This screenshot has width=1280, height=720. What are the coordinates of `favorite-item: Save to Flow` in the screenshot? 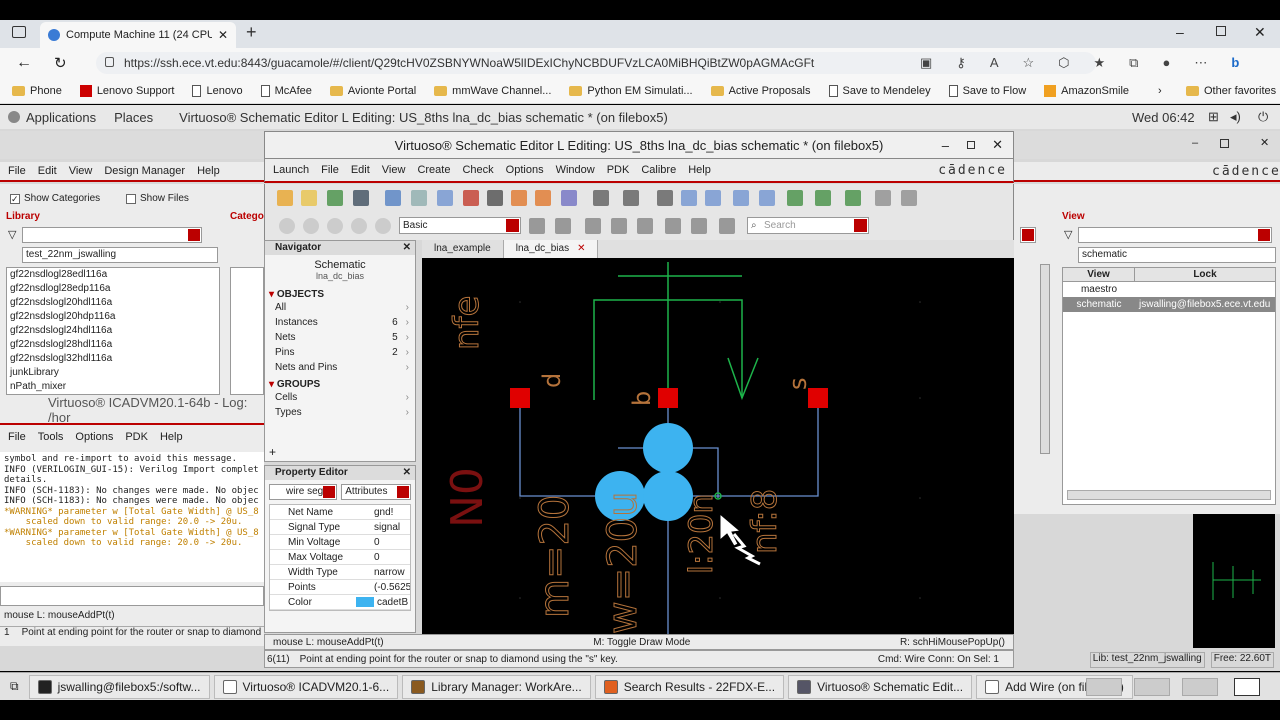 It's located at (987, 90).